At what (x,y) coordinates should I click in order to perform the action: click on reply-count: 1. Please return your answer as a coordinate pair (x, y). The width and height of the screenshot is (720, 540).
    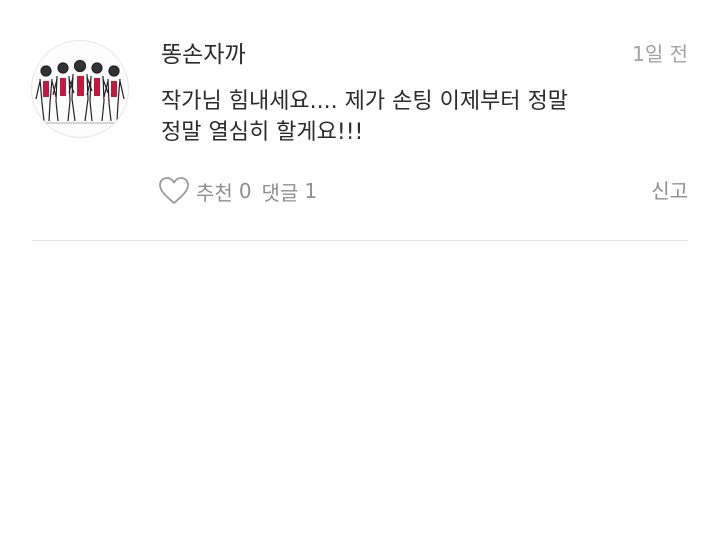
    Looking at the image, I should click on (311, 191).